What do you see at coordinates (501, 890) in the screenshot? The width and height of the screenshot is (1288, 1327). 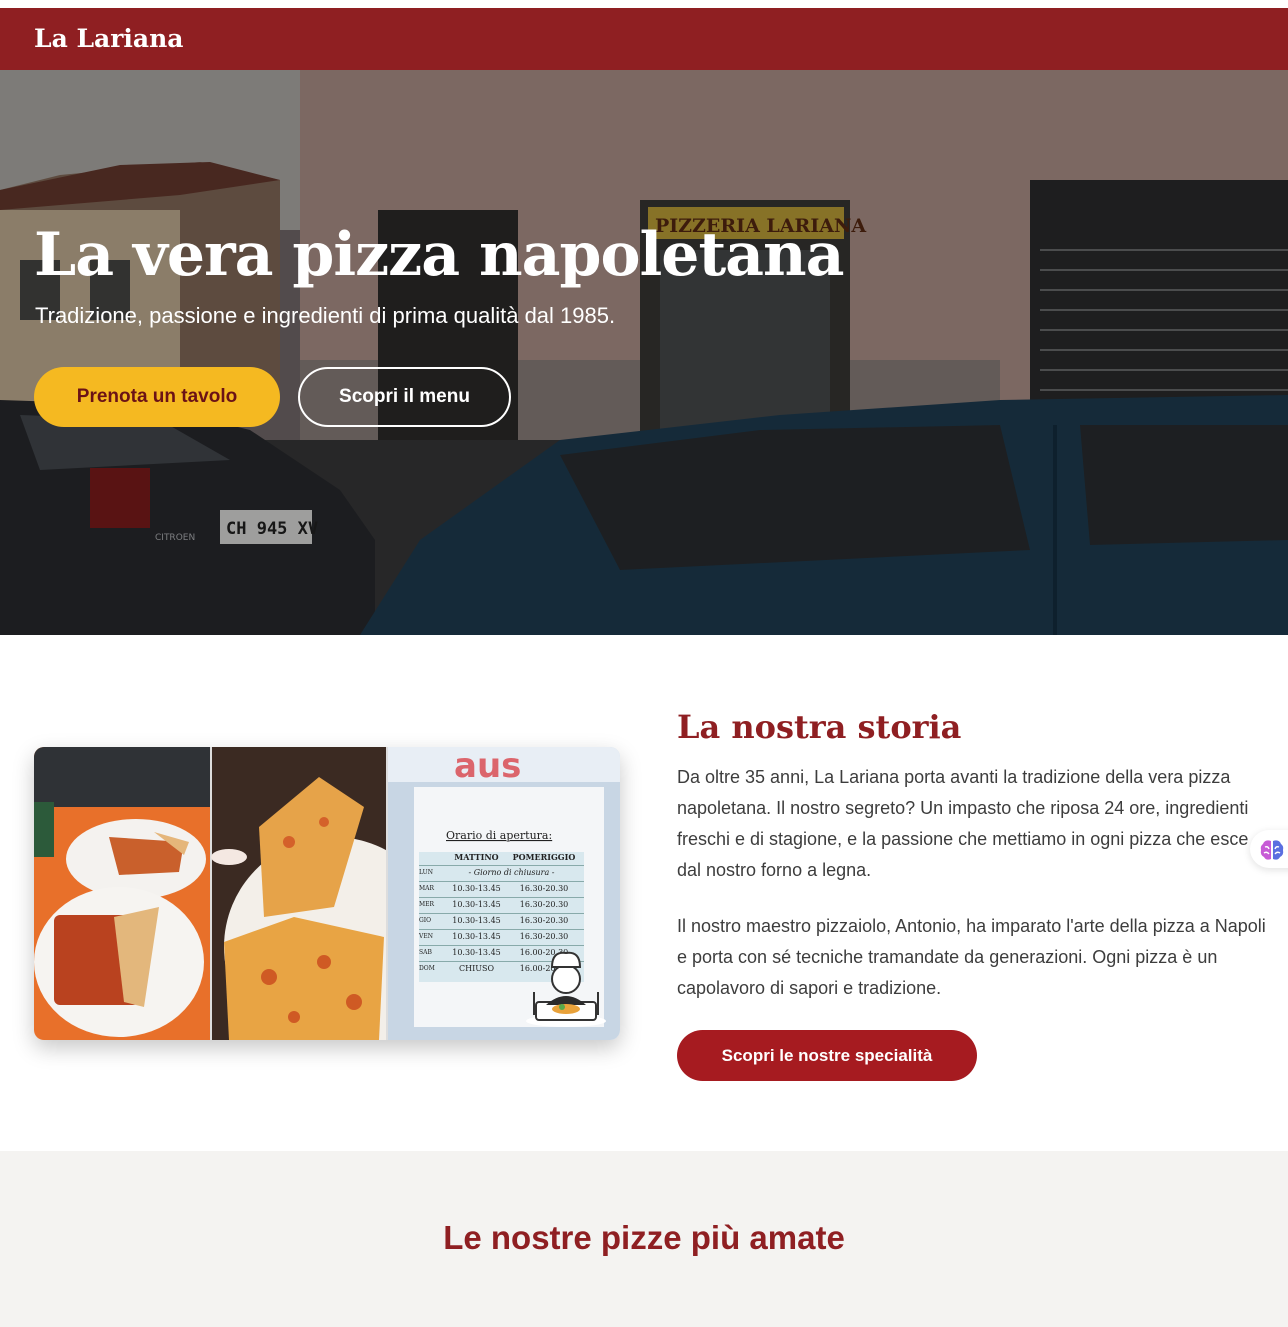 I see `hours-row: MAR 10.30-13.45 16.30-20.30` at bounding box center [501, 890].